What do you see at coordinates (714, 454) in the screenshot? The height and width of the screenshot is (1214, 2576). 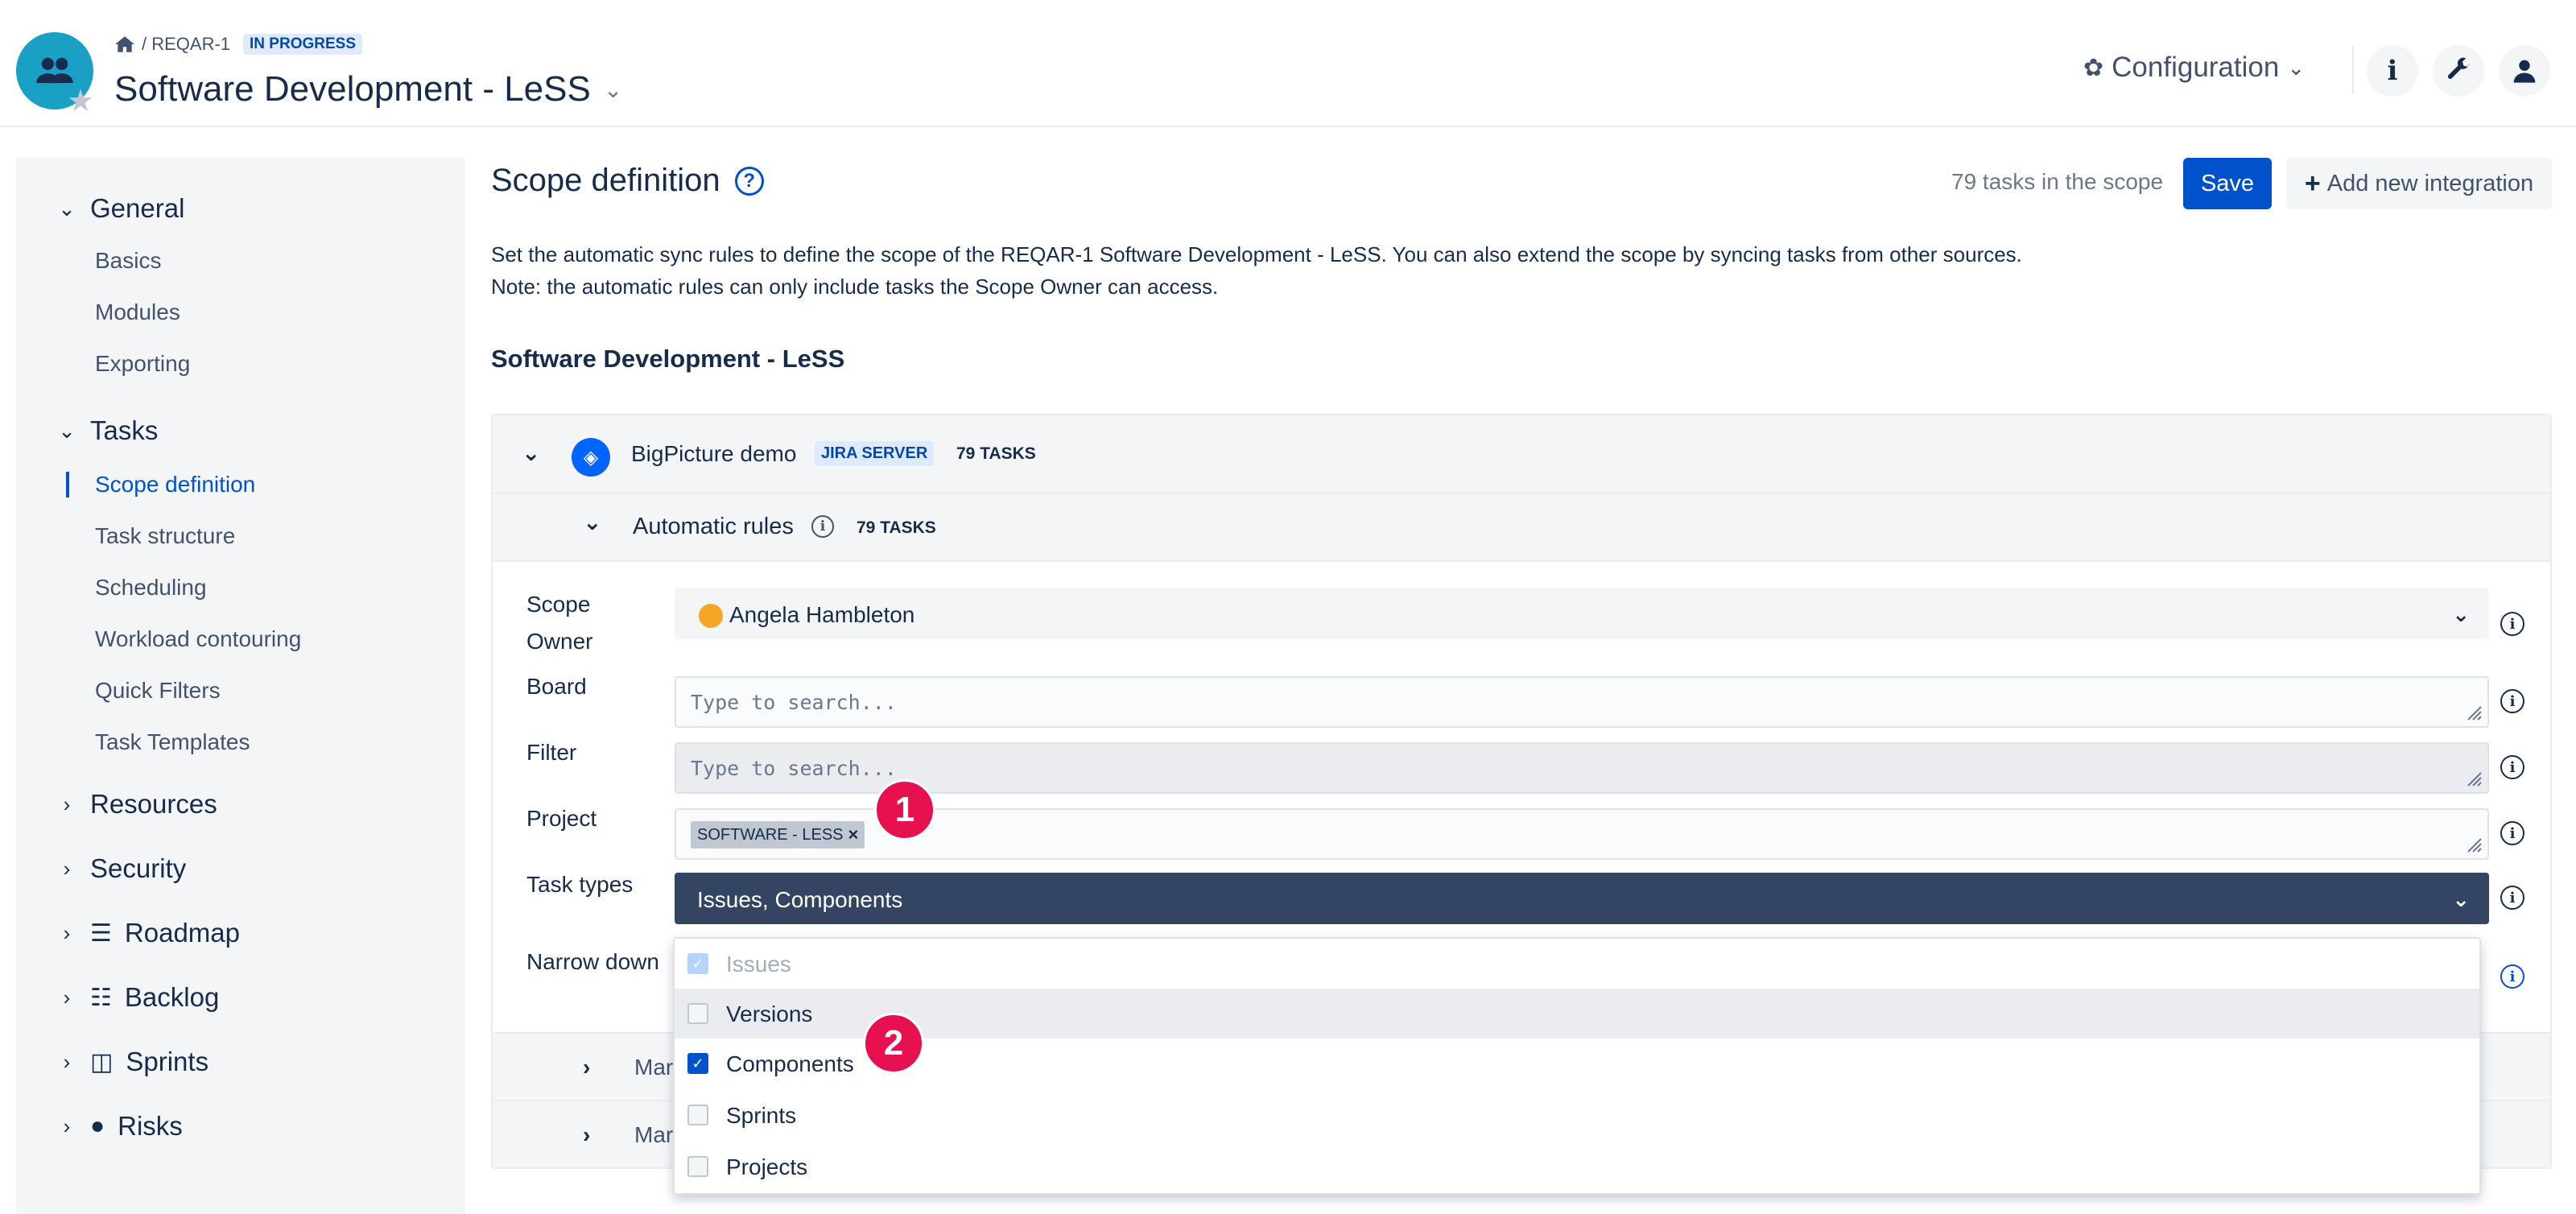 I see `integration-name: BigPicture demo` at bounding box center [714, 454].